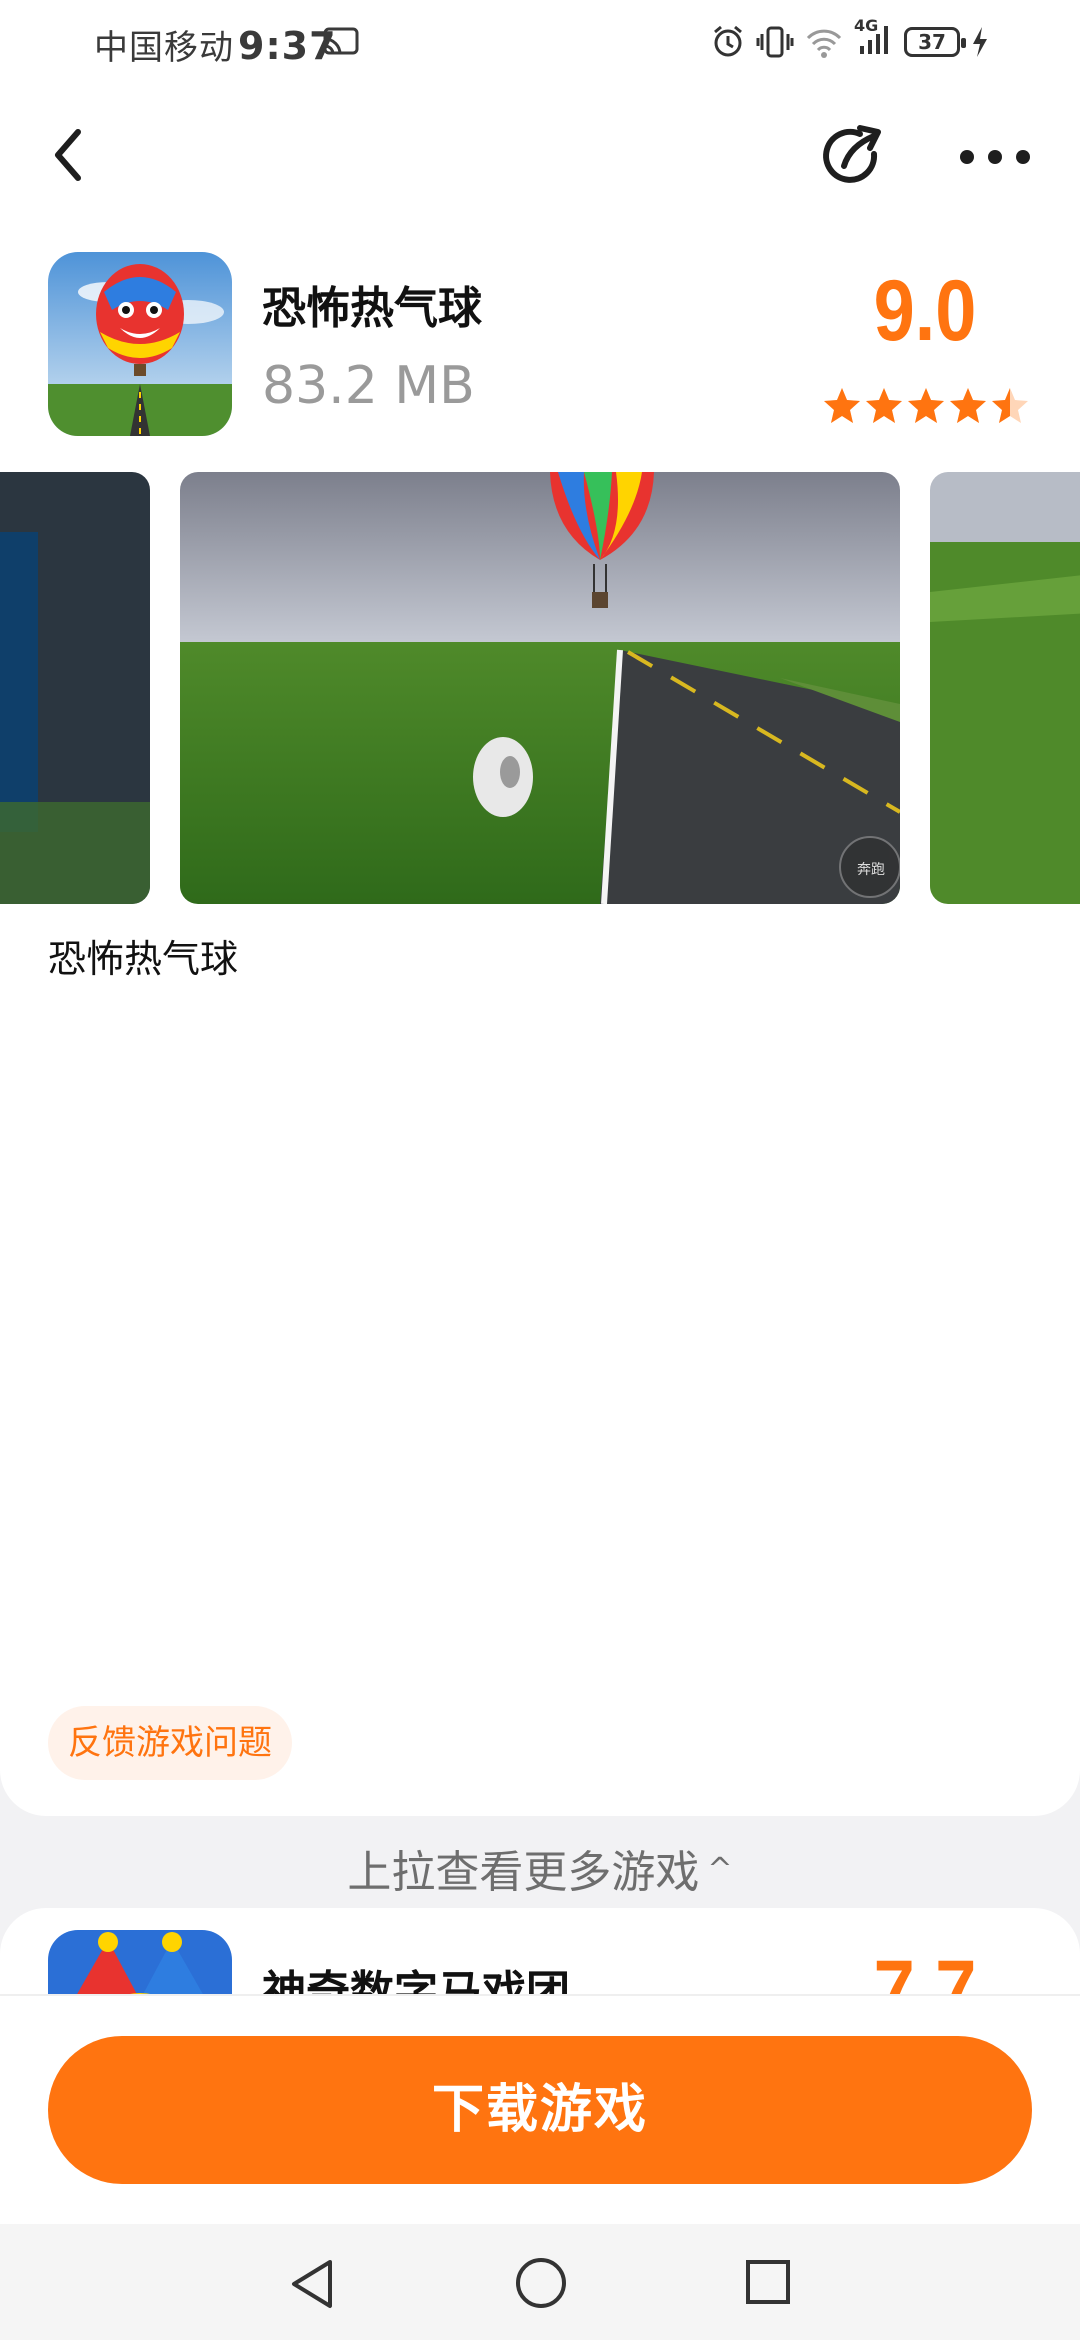 Image resolution: width=1080 pixels, height=2340 pixels. I want to click on feedback-button: 反馈游戏问题, so click(170, 1743).